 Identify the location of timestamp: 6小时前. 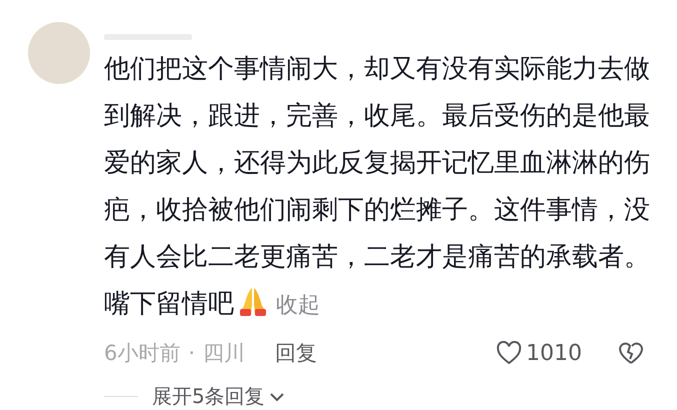
(142, 353).